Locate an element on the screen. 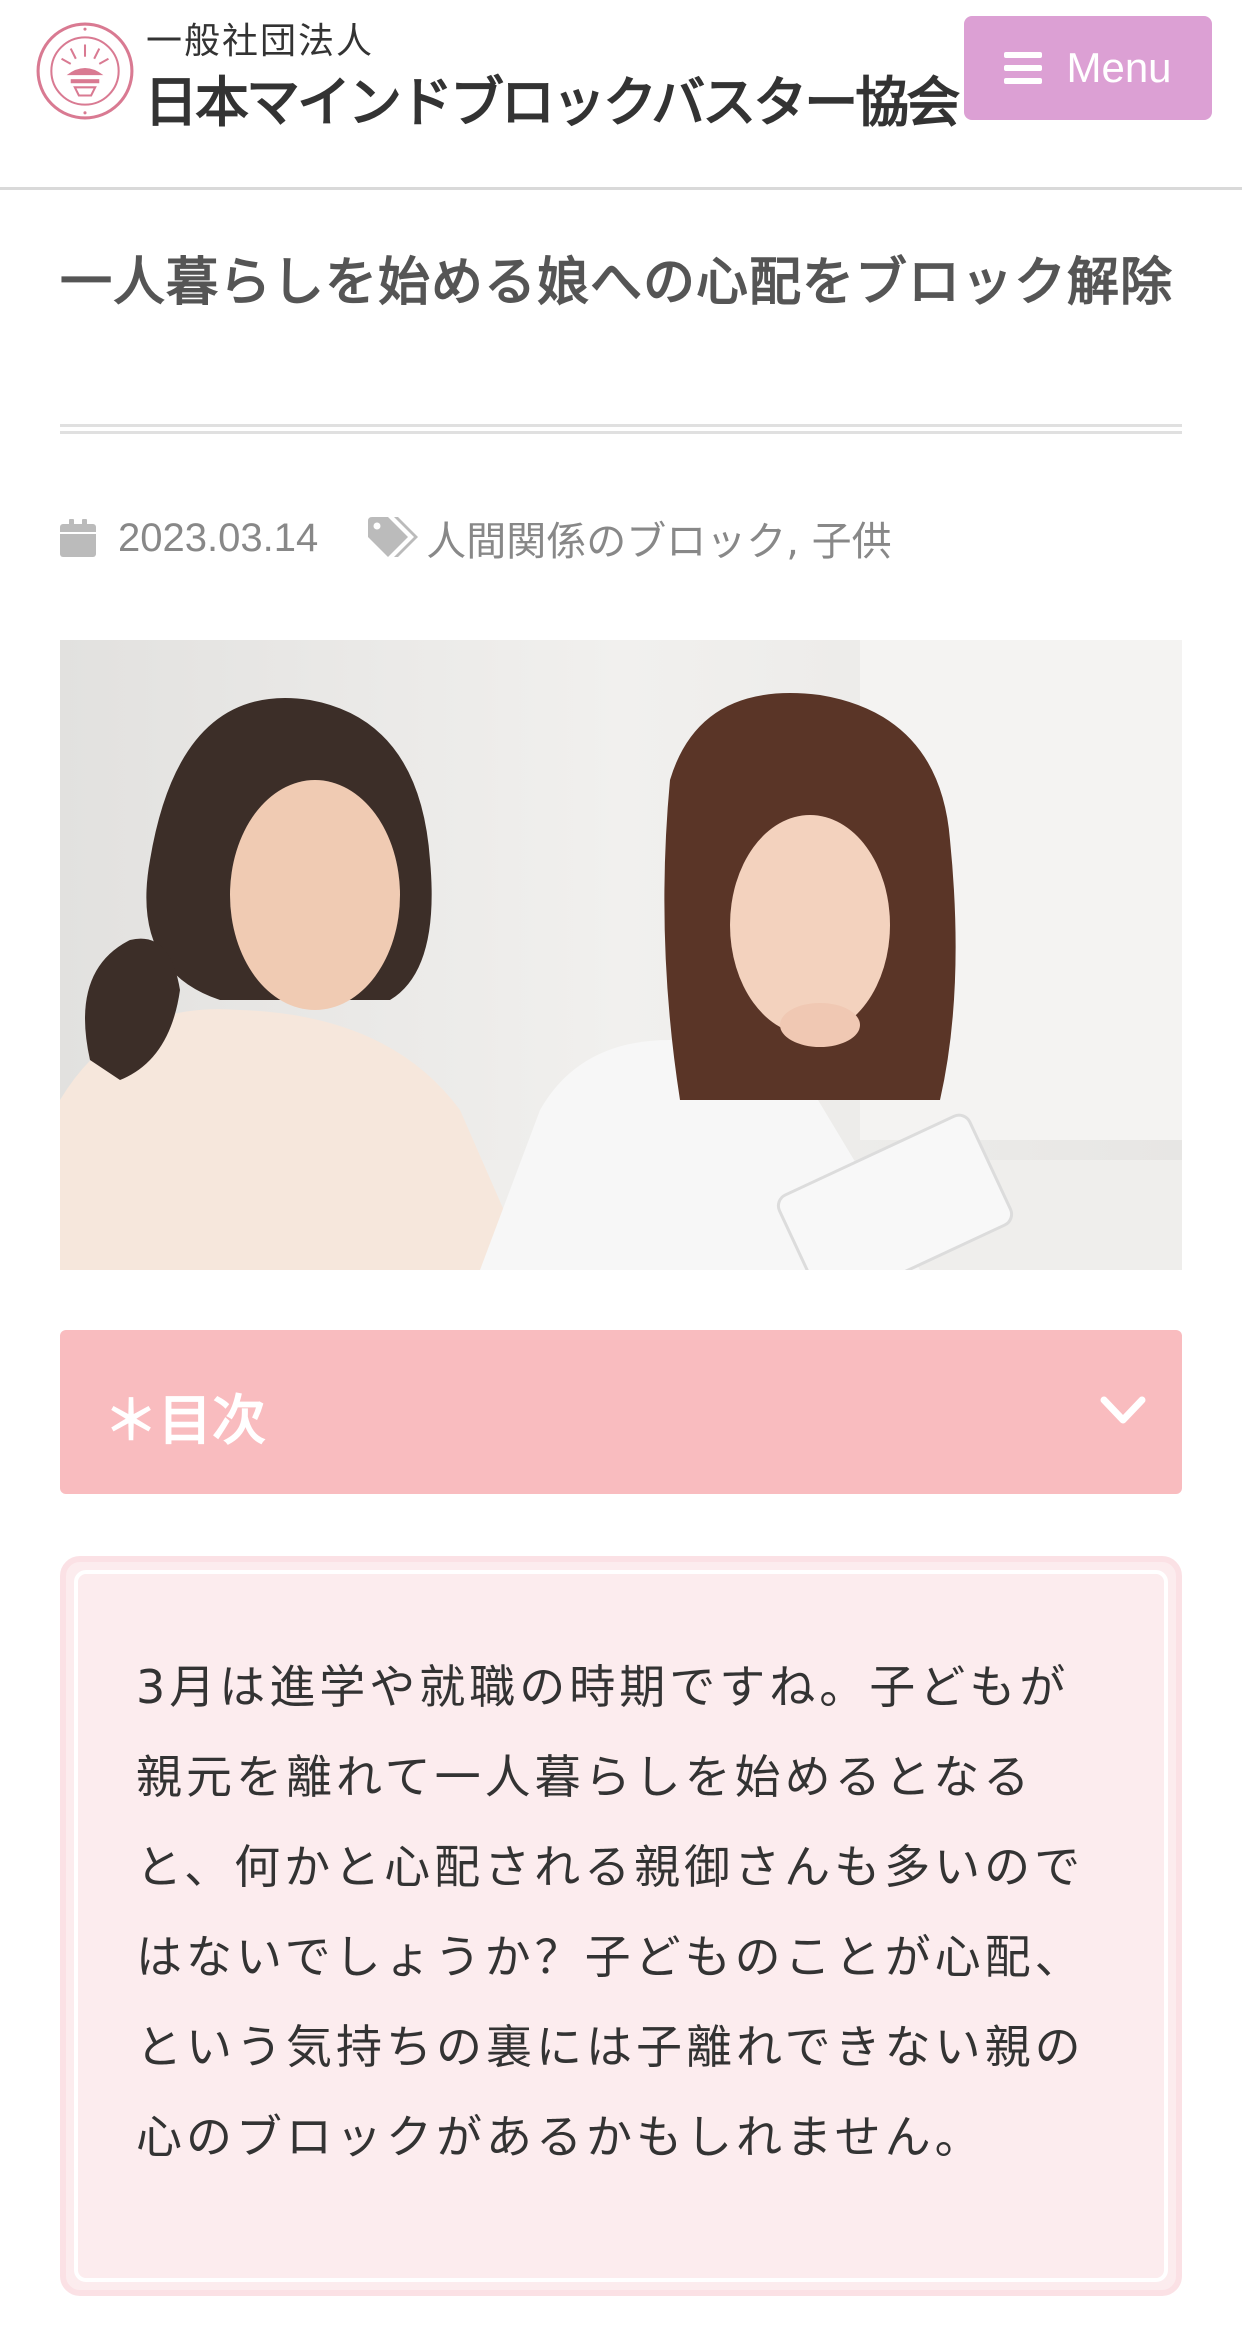 The width and height of the screenshot is (1242, 2344). site-logo-name: 日本マインドブロックバスター協会 is located at coordinates (552, 97).